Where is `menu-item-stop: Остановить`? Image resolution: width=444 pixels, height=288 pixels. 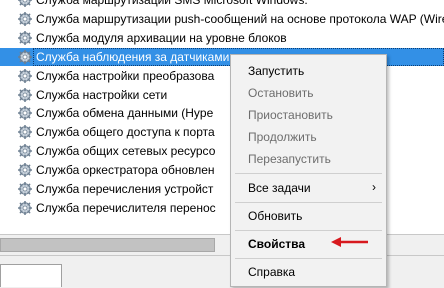
menu-item-stop: Остановить is located at coordinates (308, 93).